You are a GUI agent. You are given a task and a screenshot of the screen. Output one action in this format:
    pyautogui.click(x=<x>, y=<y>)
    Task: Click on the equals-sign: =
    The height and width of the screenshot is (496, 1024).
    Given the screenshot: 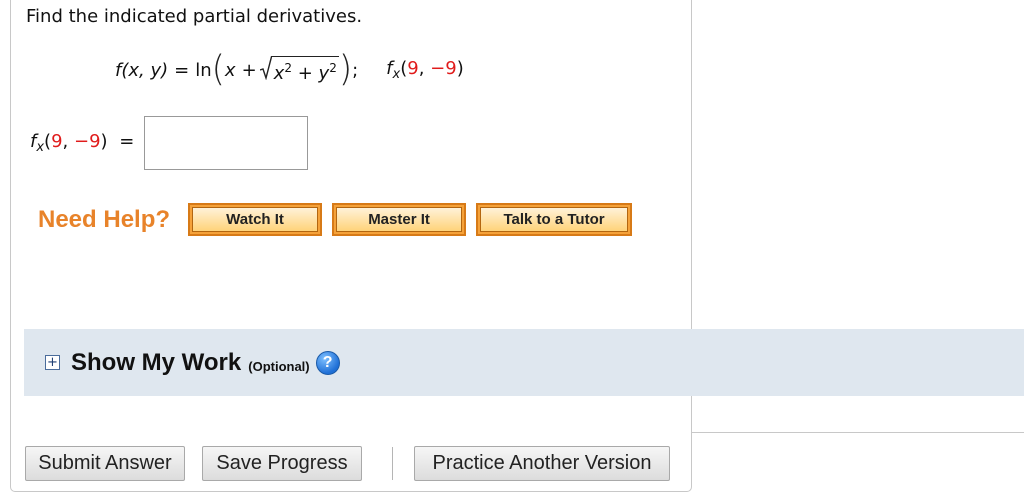 What is the action you would take?
    pyautogui.click(x=182, y=70)
    